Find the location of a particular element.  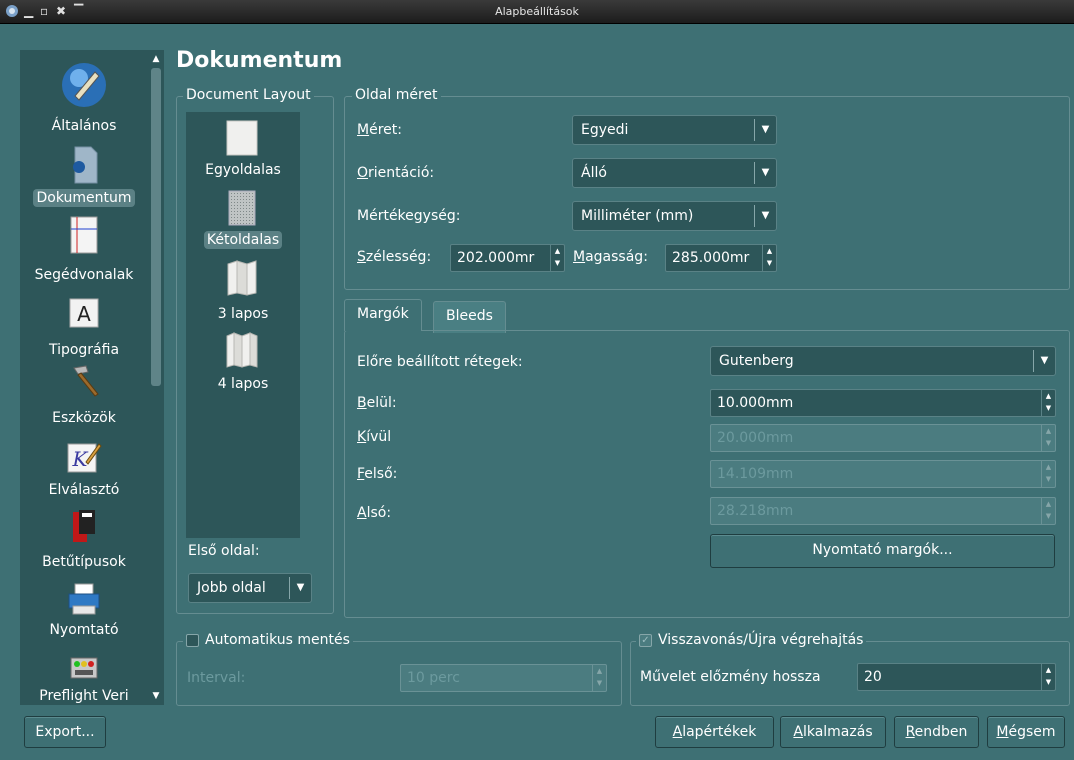

sidebar-item-label: Dokumentum is located at coordinates (84, 198).